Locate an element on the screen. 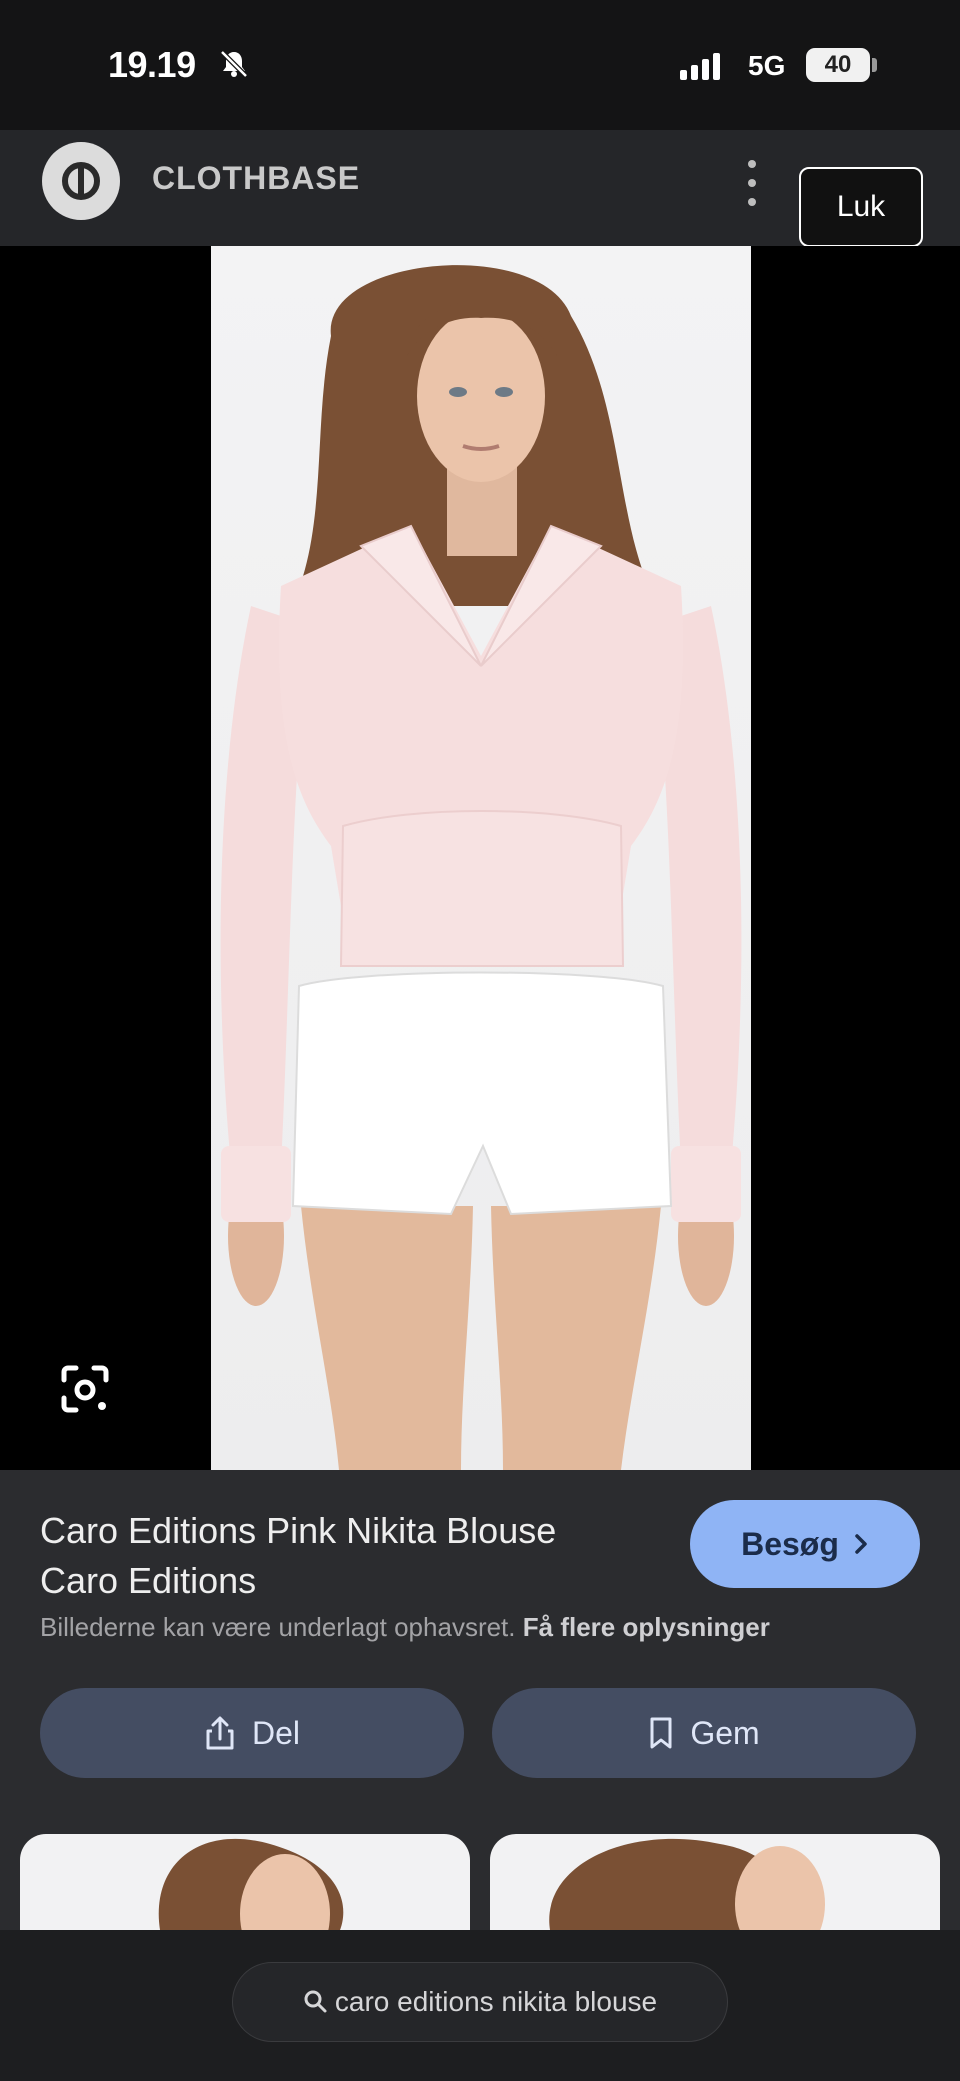 Image resolution: width=960 pixels, height=2081 pixels. bookmark-icon is located at coordinates (661, 1733).